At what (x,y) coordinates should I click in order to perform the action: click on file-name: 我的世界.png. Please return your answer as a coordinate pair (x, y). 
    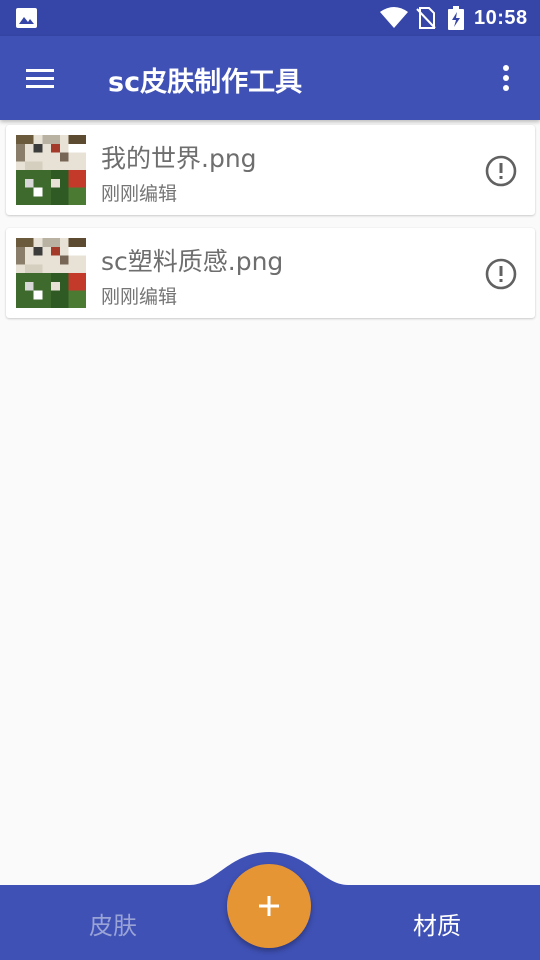
    Looking at the image, I should click on (179, 158).